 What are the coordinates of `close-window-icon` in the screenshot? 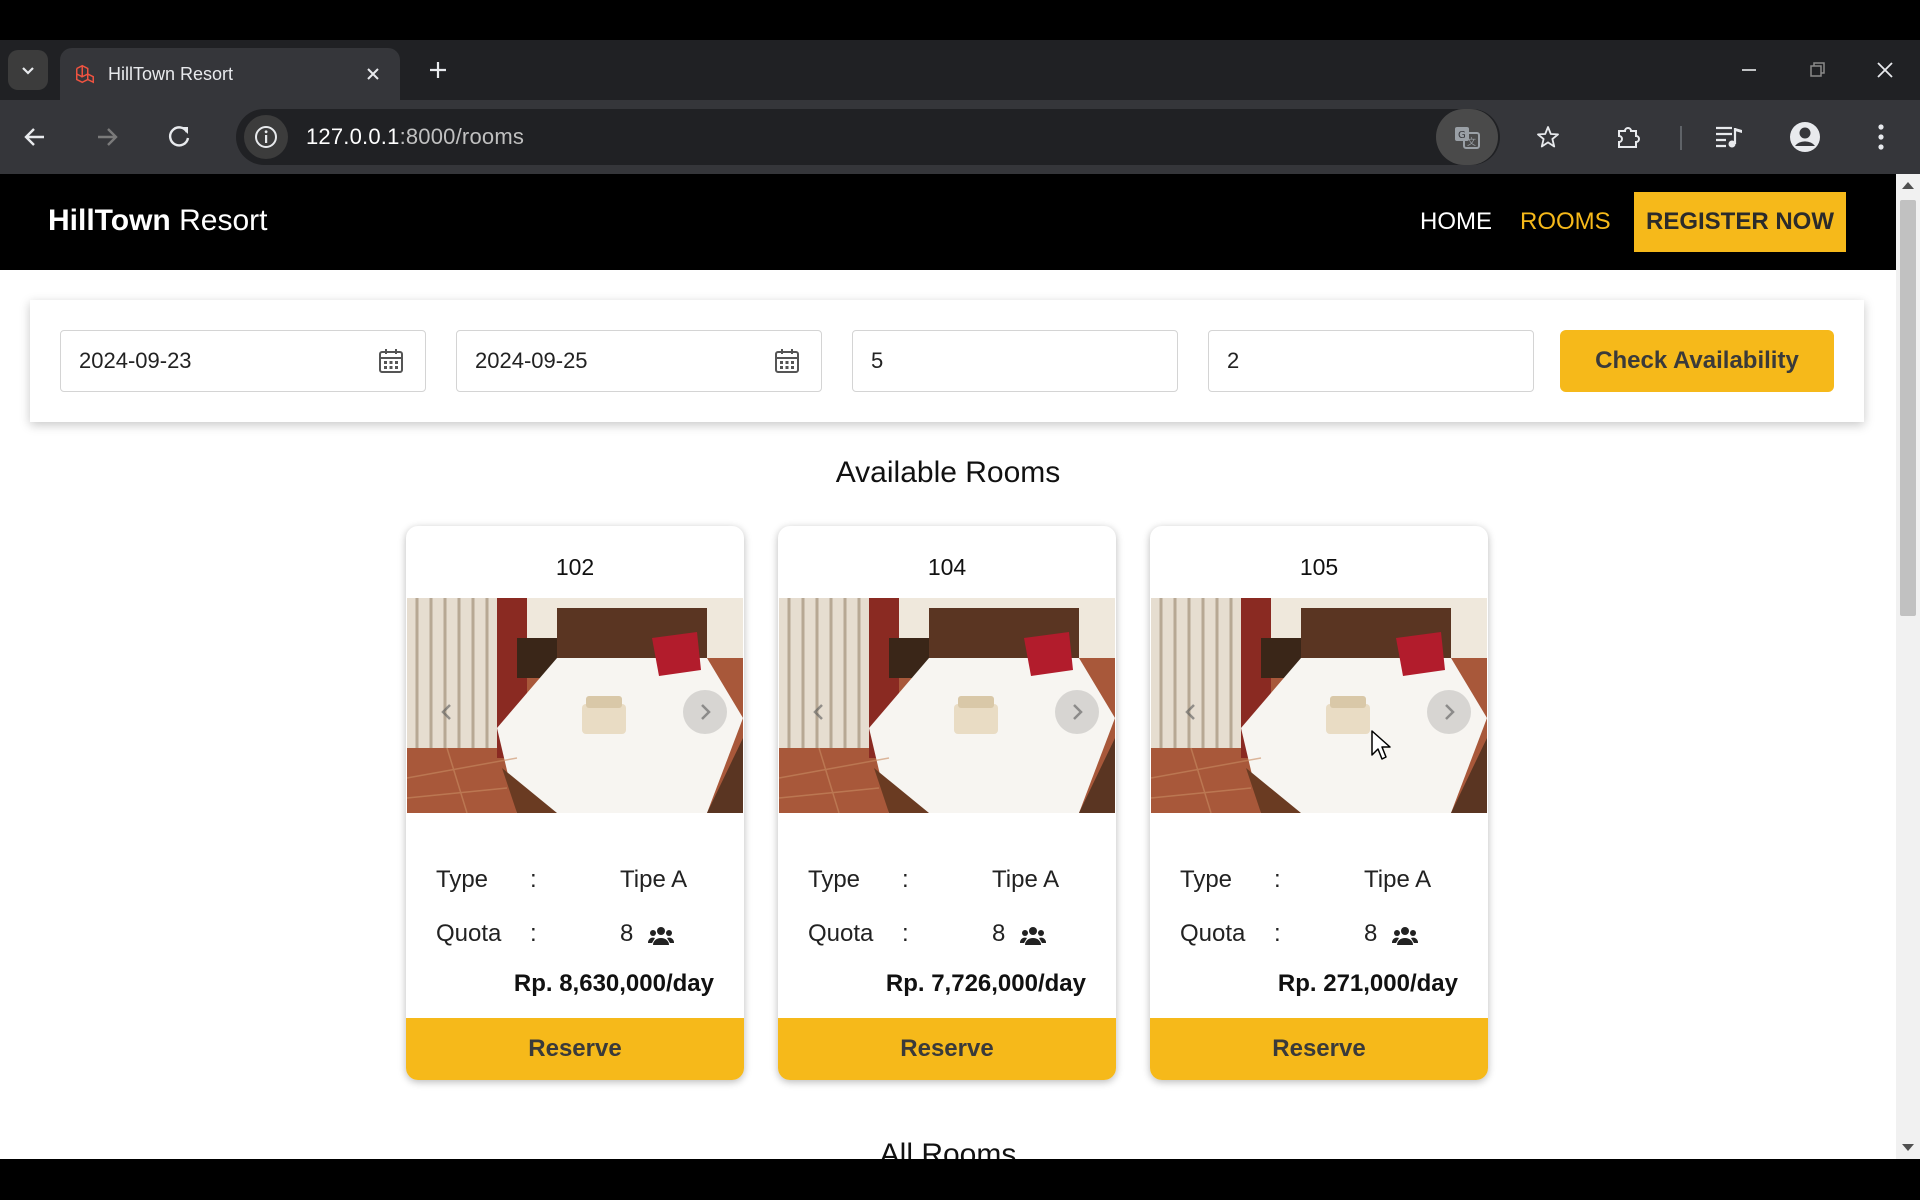 It's located at (1885, 70).